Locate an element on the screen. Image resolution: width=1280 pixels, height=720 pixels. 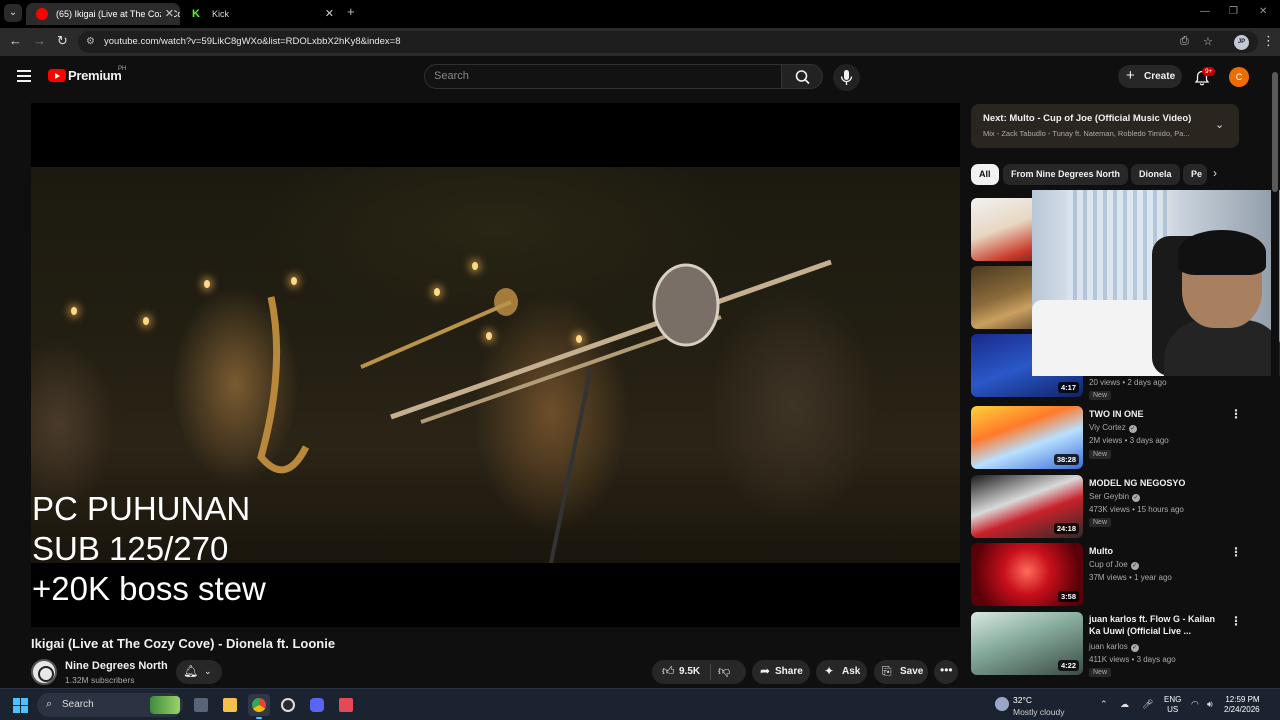
tab-search-button: ⌄ is located at coordinates (13, 13).